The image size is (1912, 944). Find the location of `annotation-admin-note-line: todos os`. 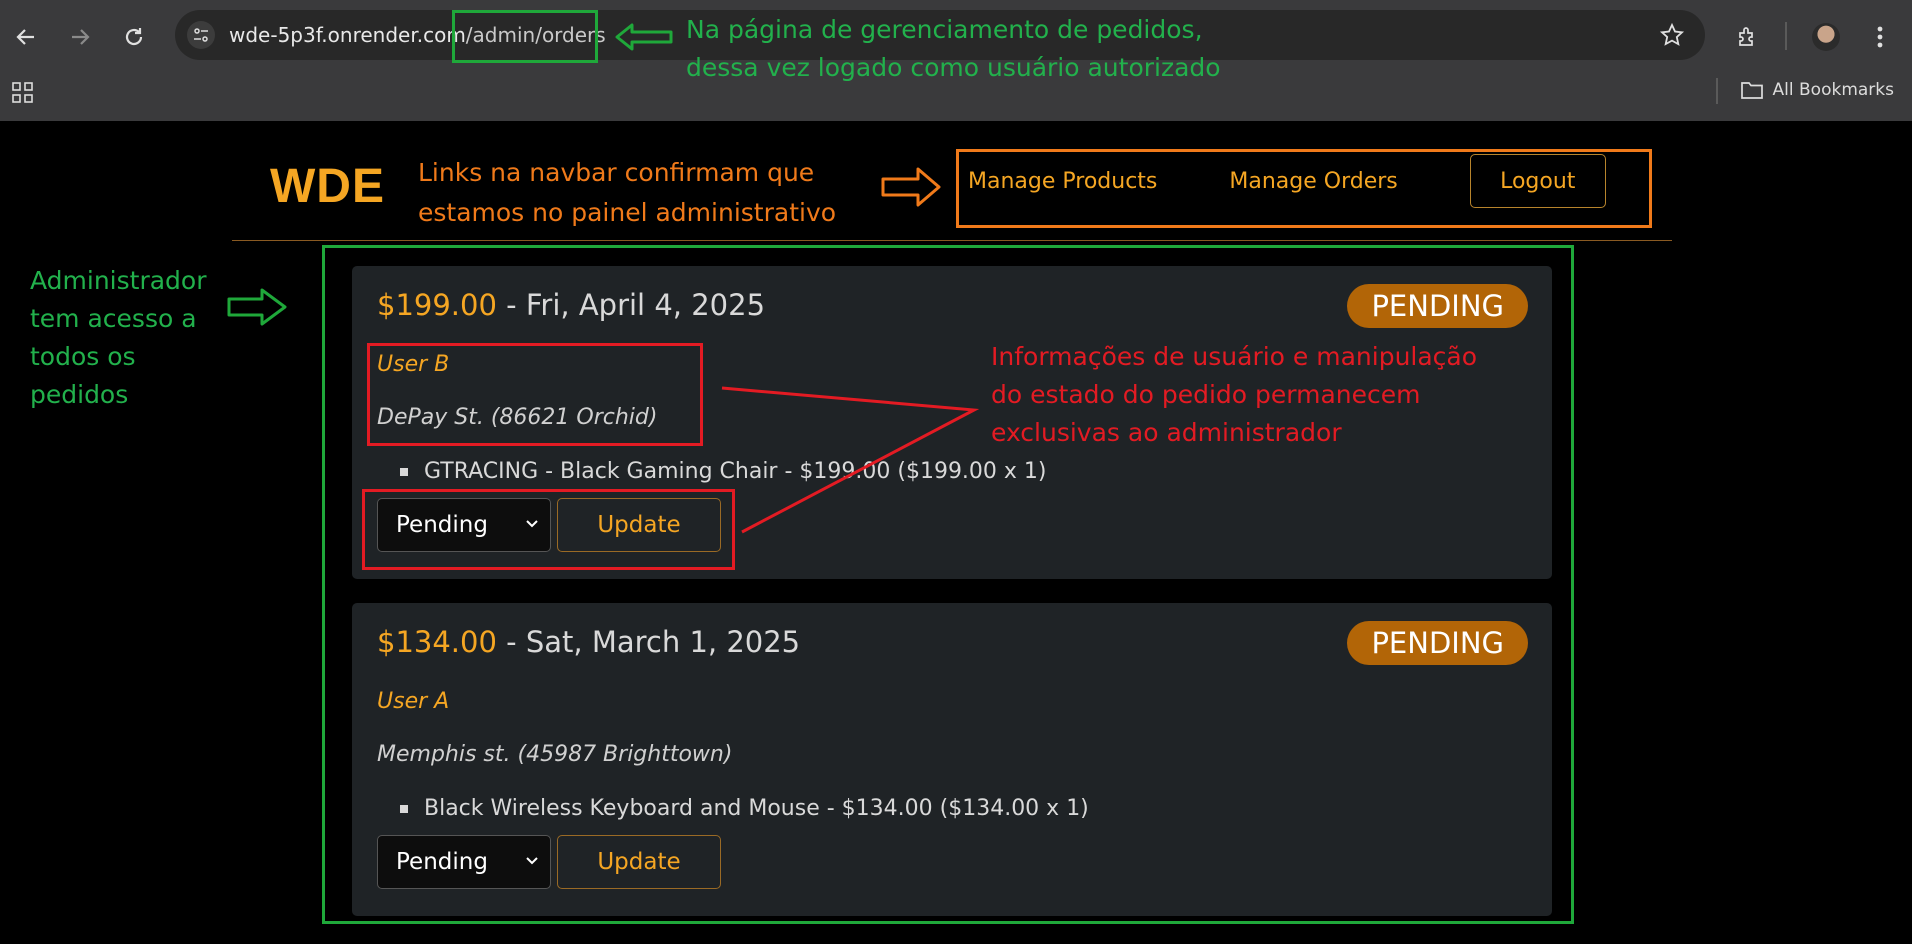

annotation-admin-note-line: todos os is located at coordinates (83, 356).